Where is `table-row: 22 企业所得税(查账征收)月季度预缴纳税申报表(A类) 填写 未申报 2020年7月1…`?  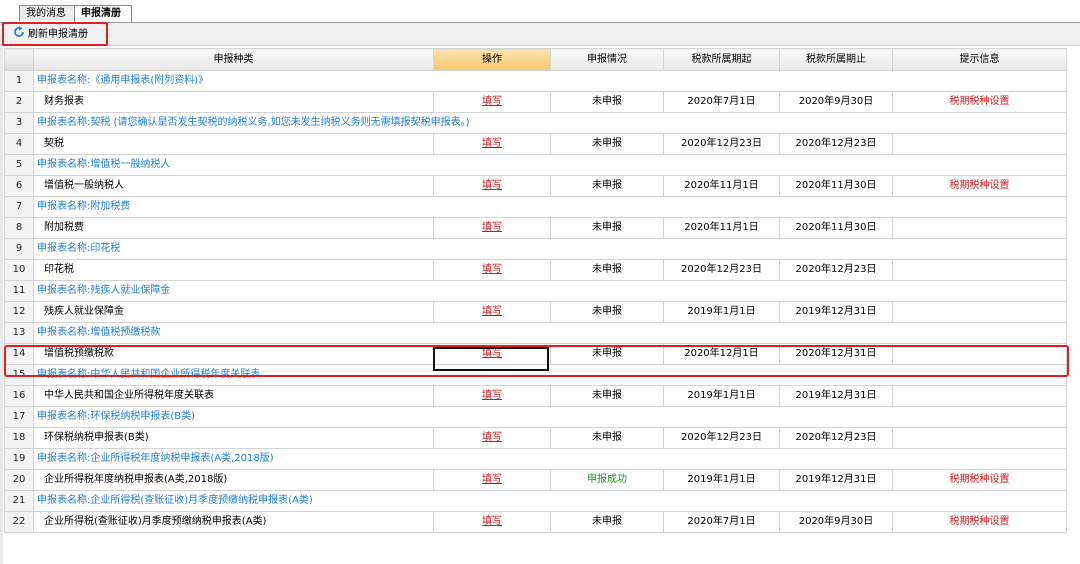
table-row: 22 企业所得税(查账征收)月季度预缴纳税申报表(A类) 填写 未申报 2020年7月1… is located at coordinates (535, 522).